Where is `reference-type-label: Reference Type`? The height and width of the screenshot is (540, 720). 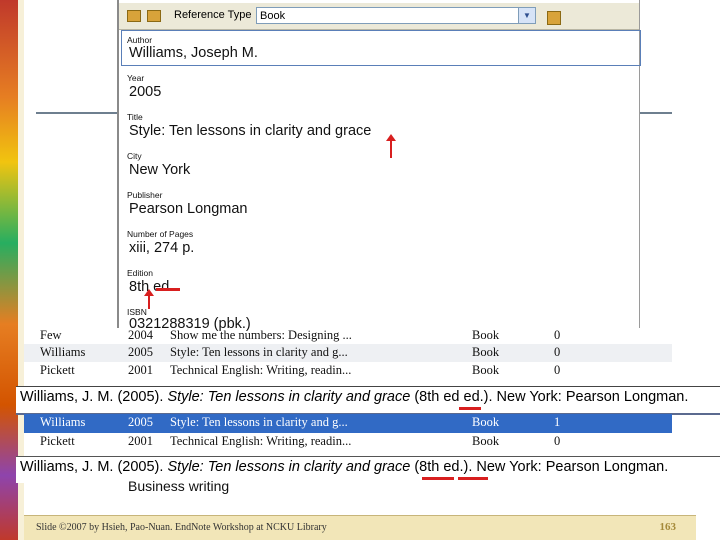 reference-type-label: Reference Type is located at coordinates (213, 15).